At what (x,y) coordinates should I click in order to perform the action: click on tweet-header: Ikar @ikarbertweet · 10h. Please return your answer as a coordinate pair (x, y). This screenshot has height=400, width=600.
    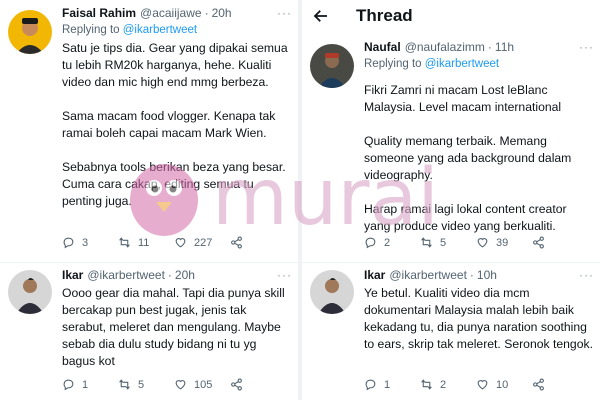
    Looking at the image, I should click on (479, 275).